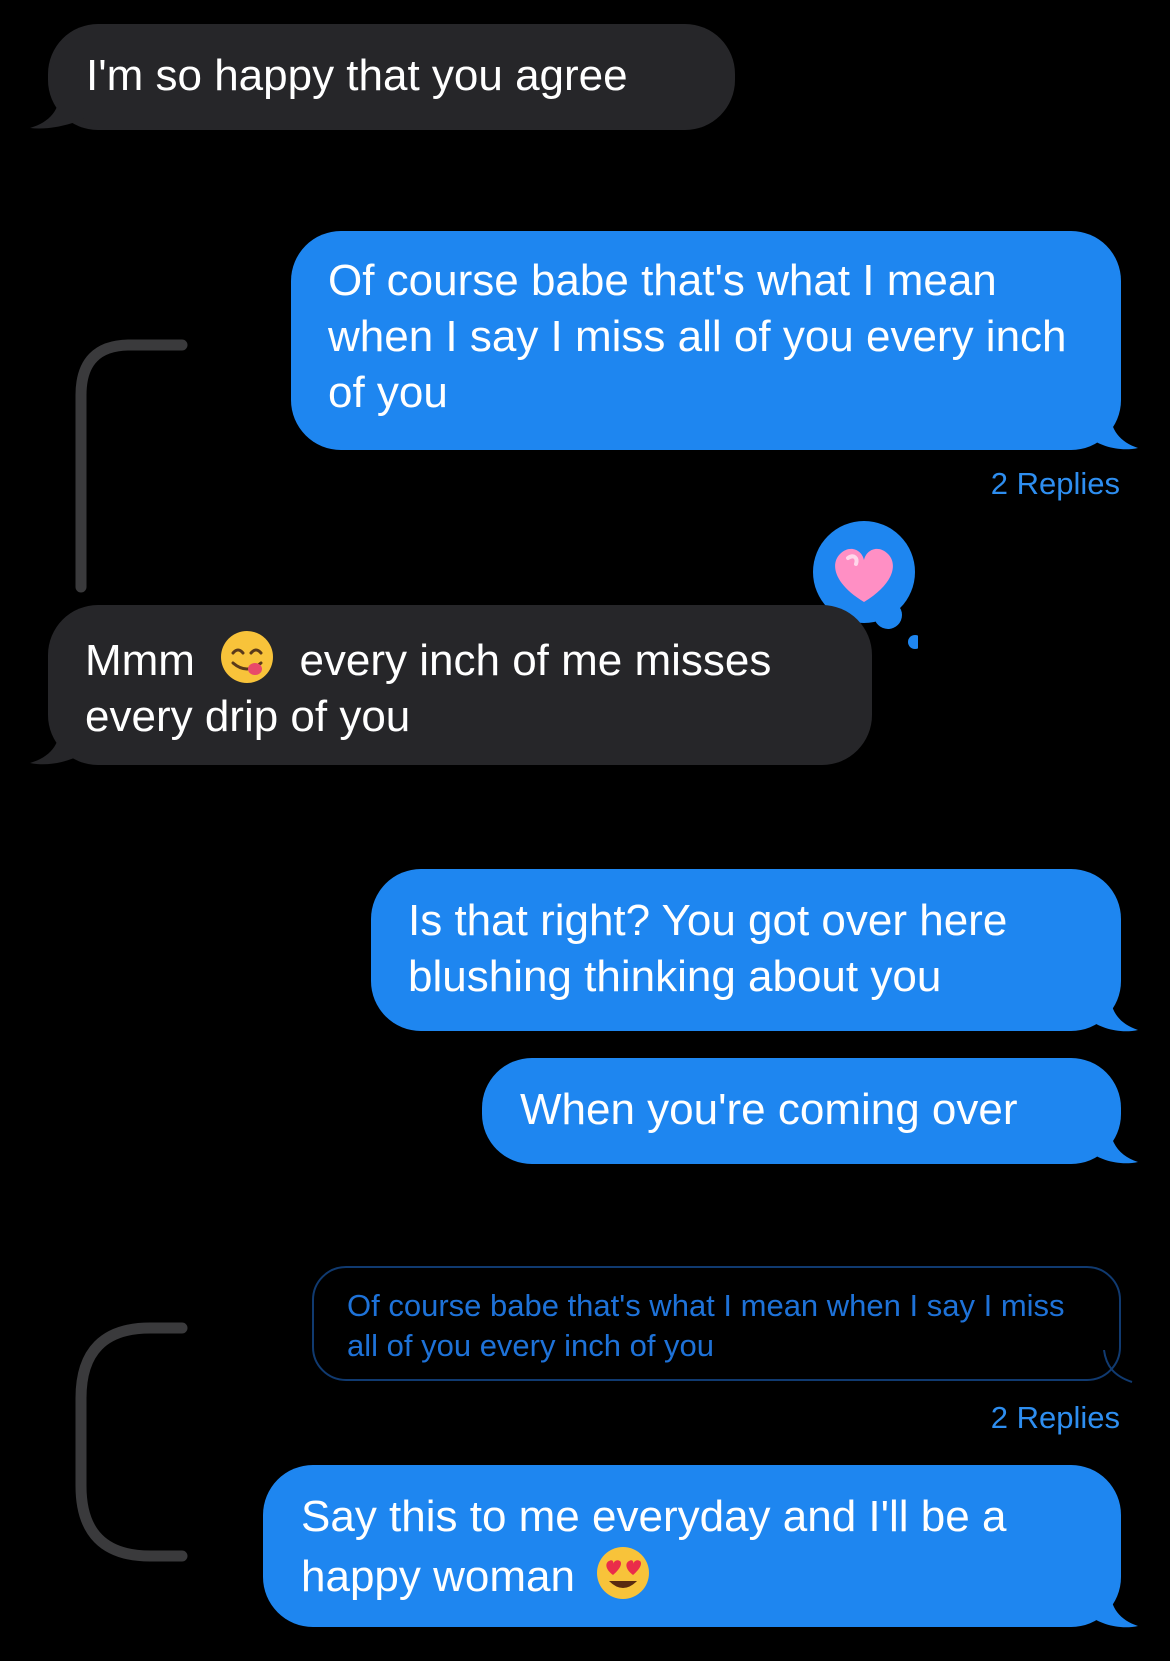  I want to click on message-text: I'm so happy that you agree, so click(357, 75).